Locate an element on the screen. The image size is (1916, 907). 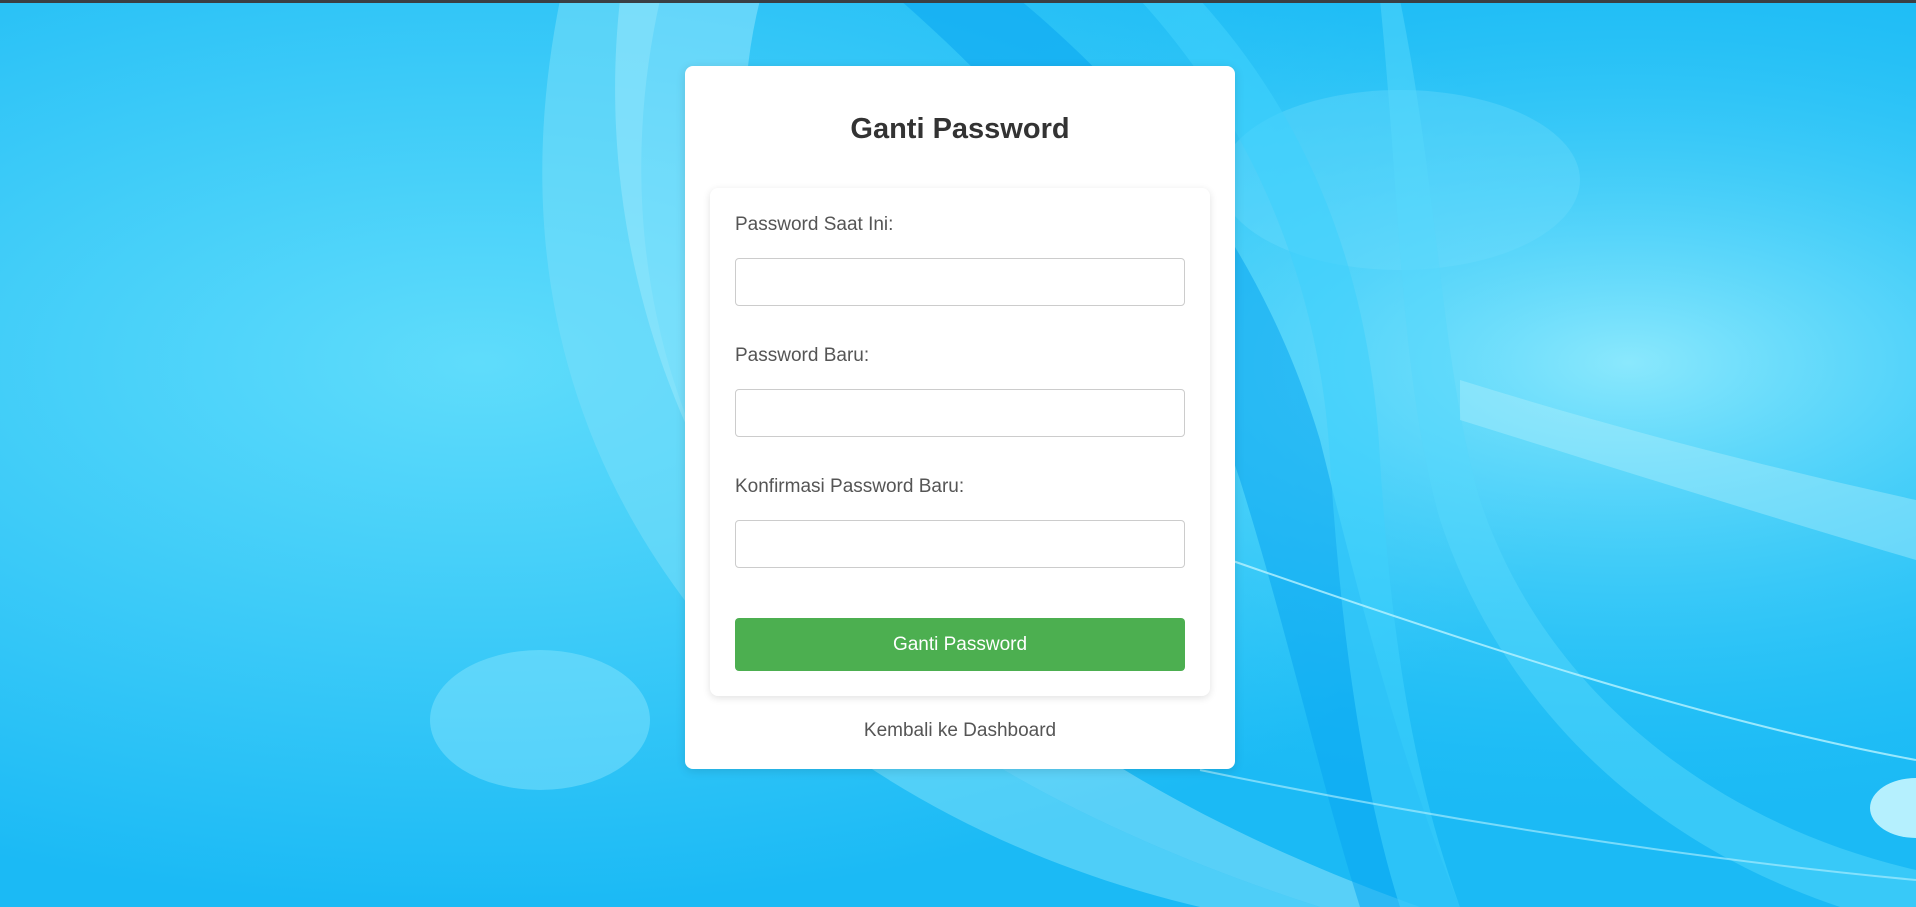
new-password-label: Password Baru: is located at coordinates (802, 355).